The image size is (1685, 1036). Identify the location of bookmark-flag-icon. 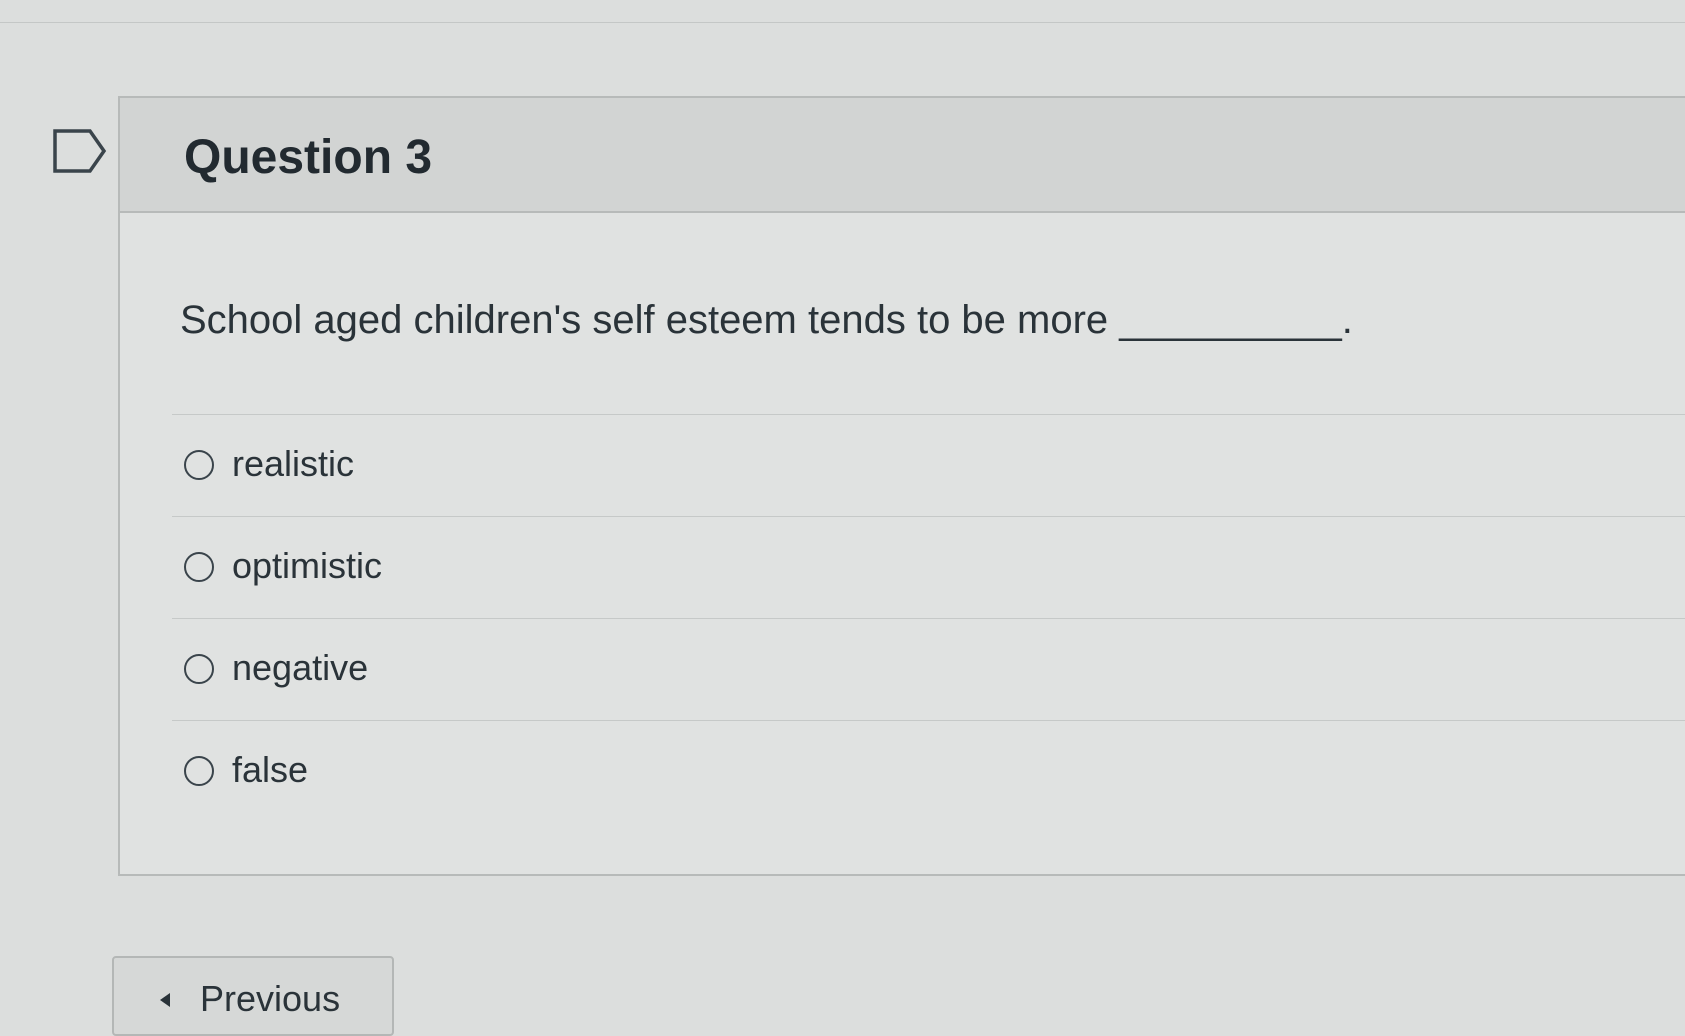
(80, 151).